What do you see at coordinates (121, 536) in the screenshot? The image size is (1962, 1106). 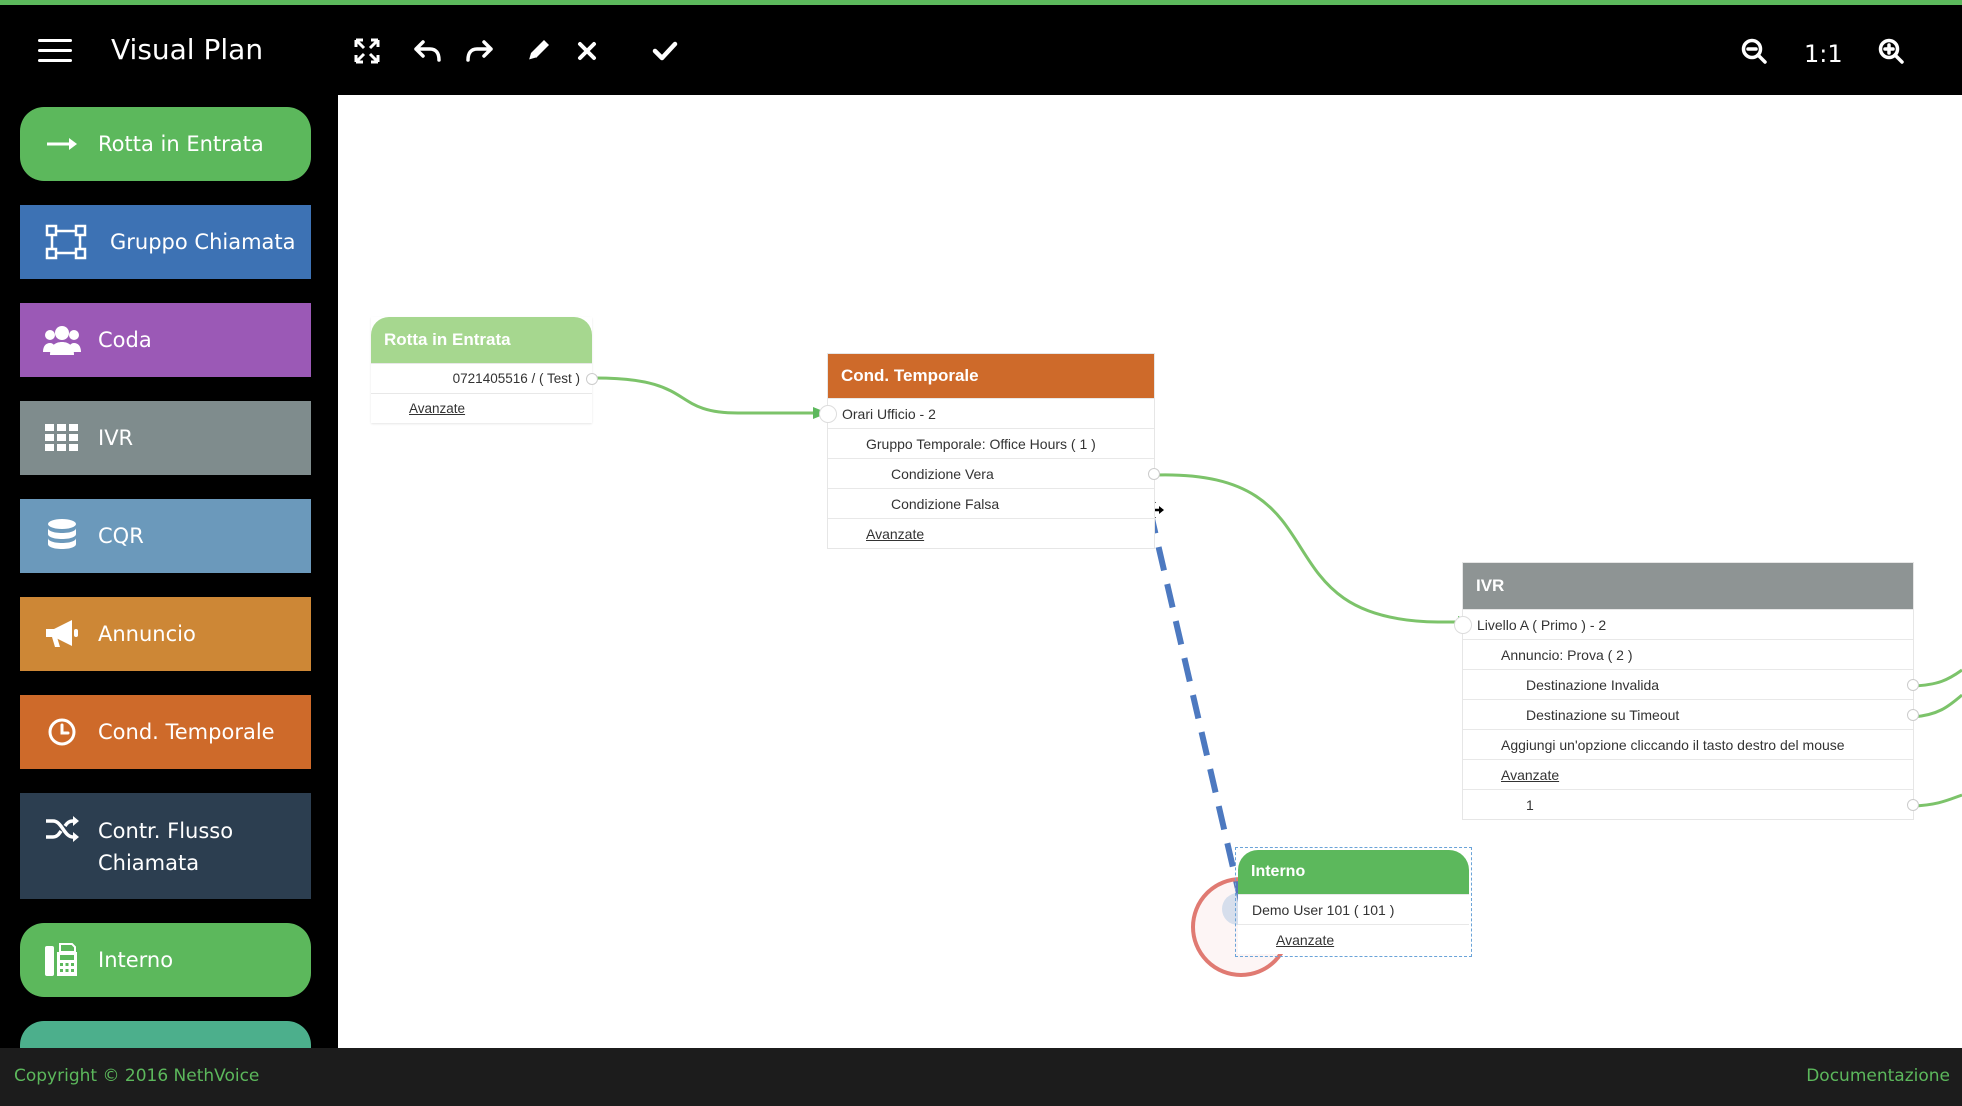 I see `sidebar-item-label: CQR` at bounding box center [121, 536].